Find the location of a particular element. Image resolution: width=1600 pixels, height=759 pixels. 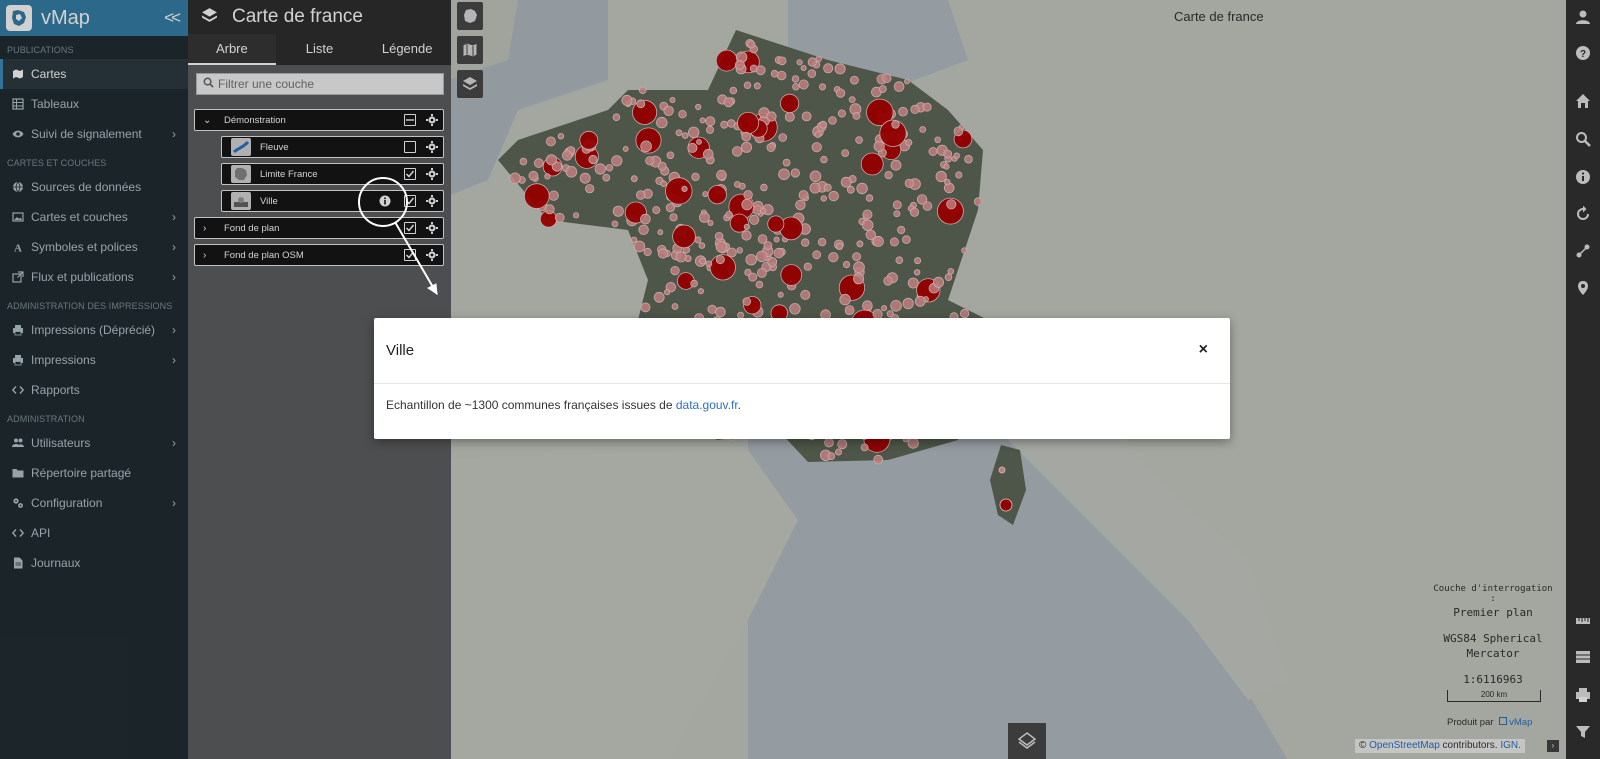

scale-bar: 200 km is located at coordinates (1494, 696).